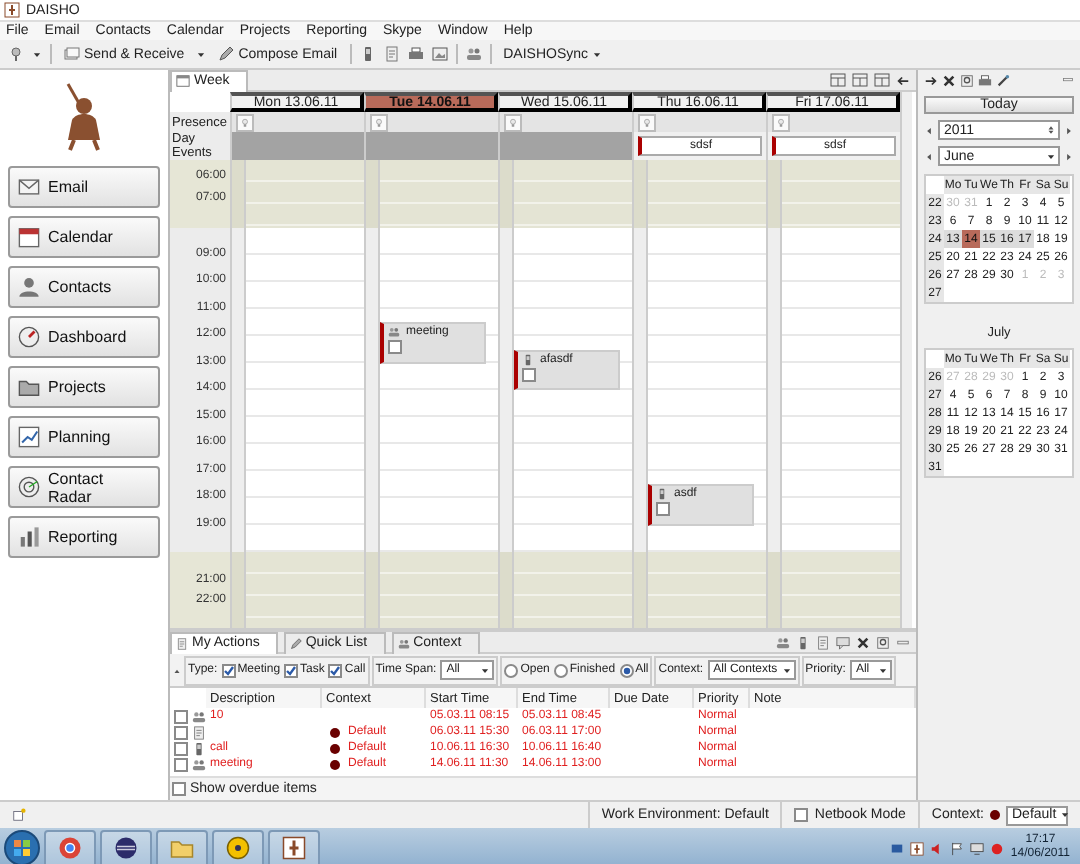  I want to click on start-button, so click(22, 847).